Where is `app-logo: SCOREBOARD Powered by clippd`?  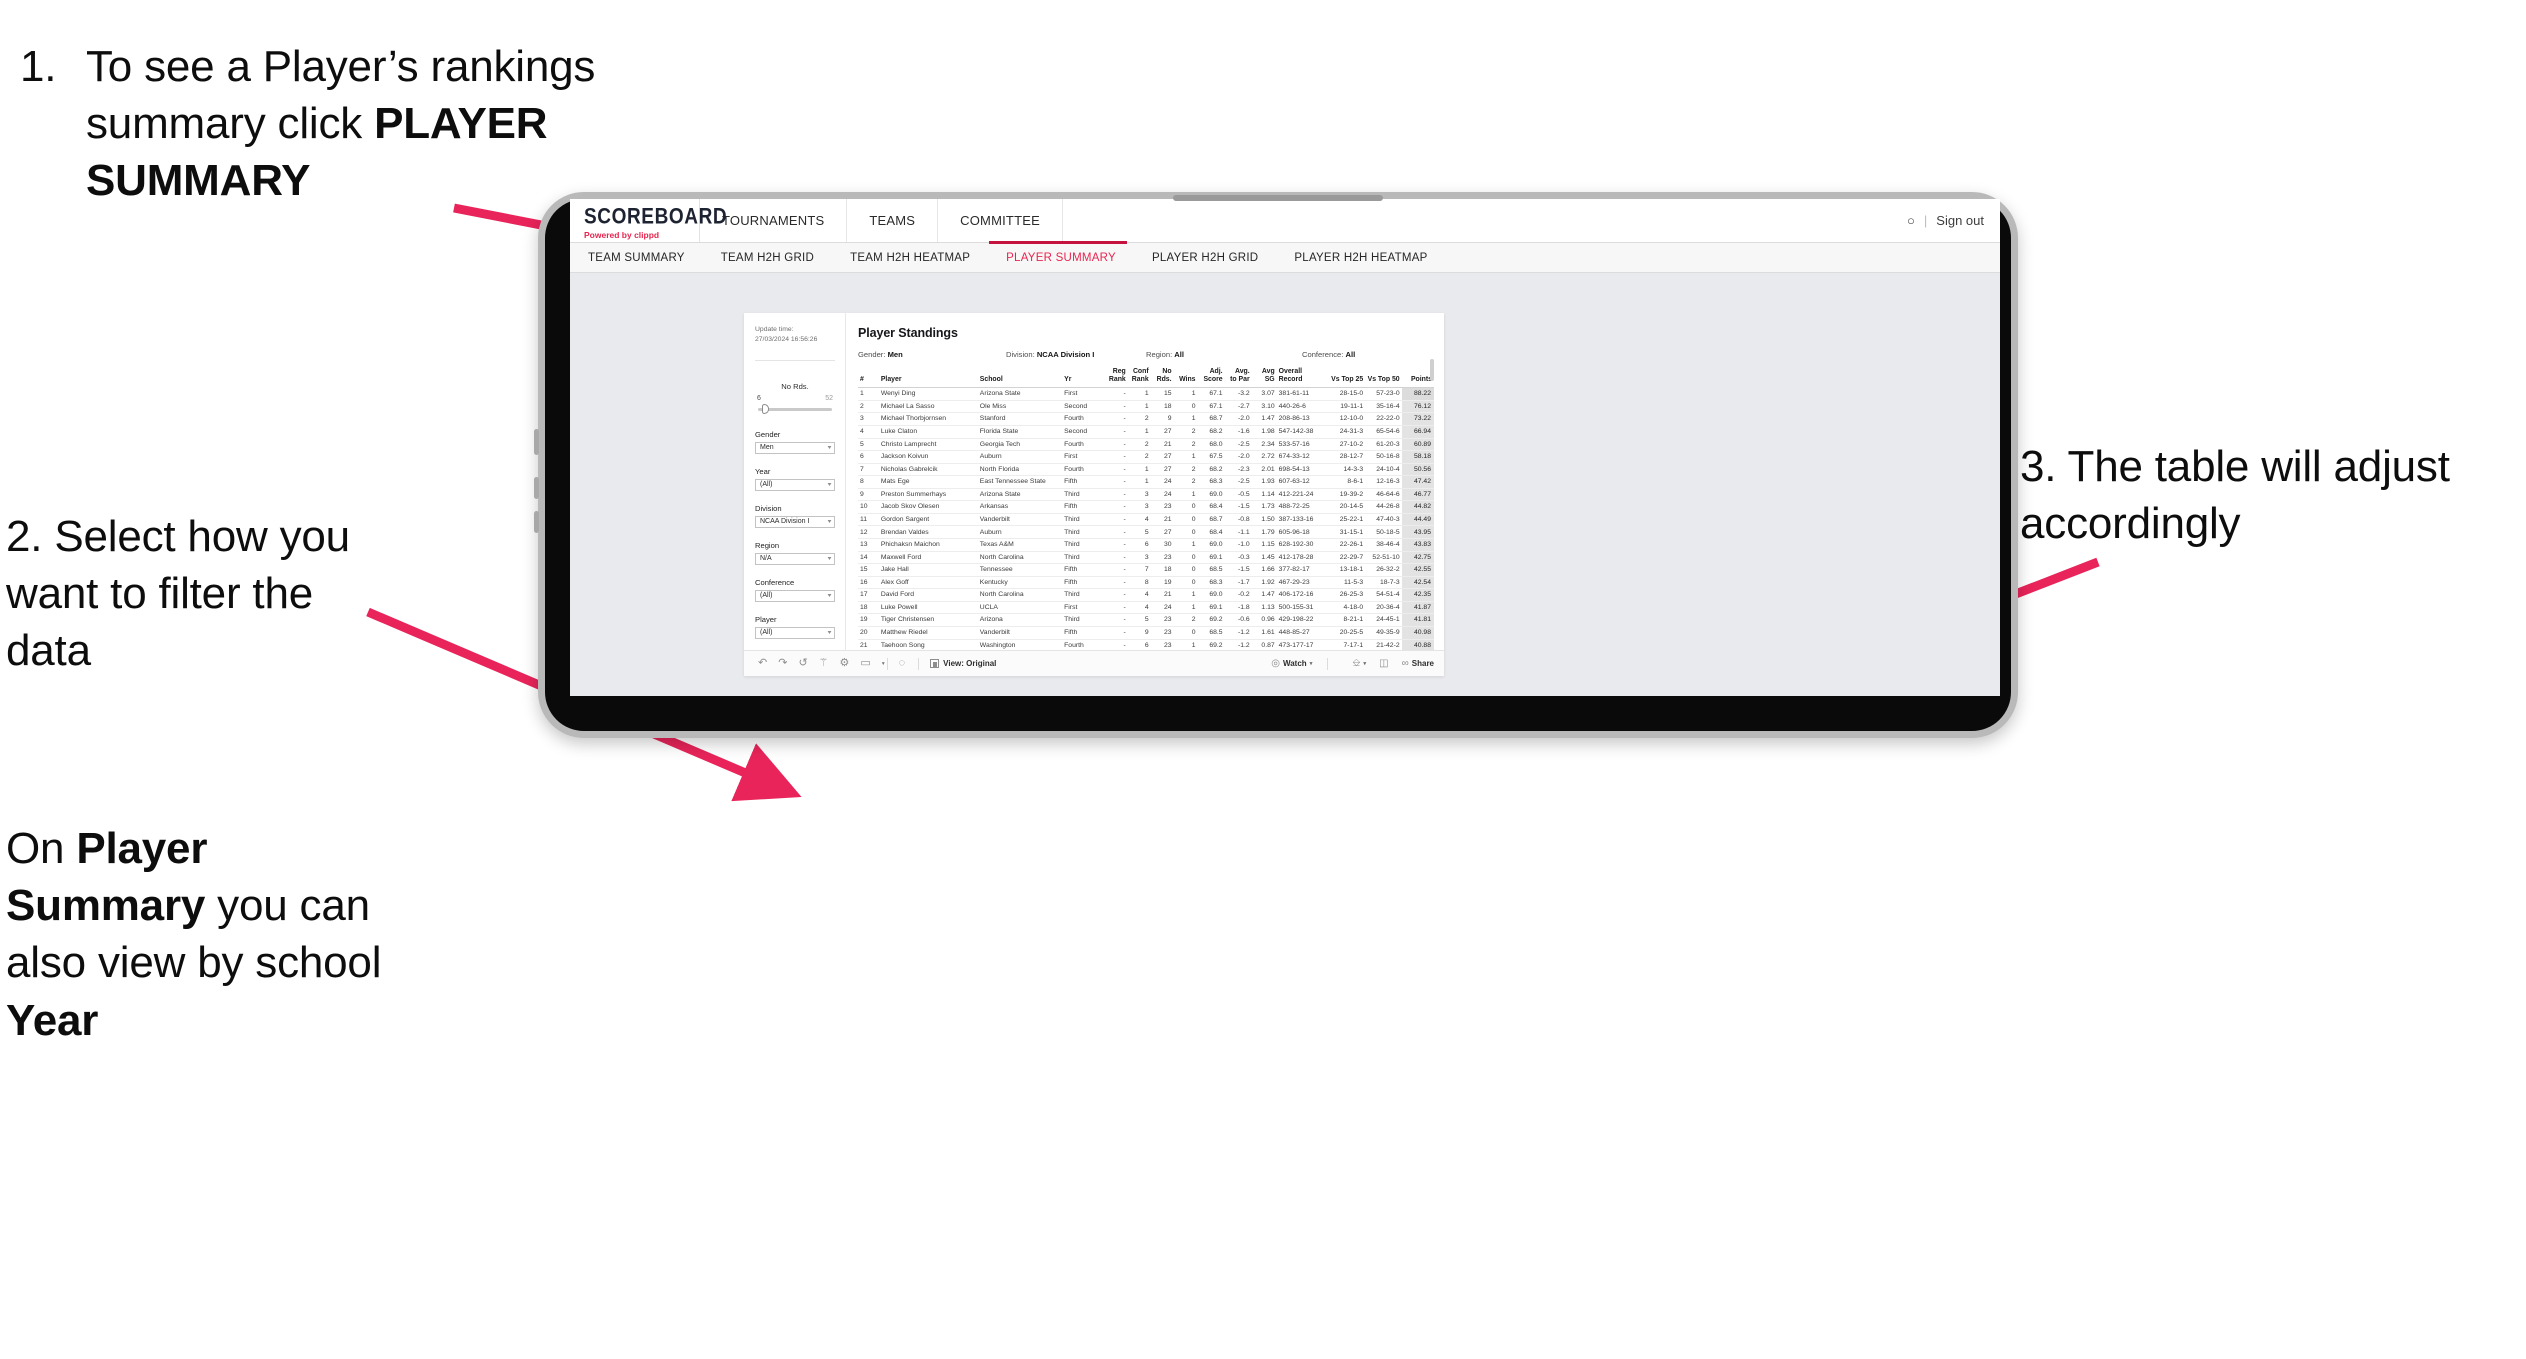
app-logo: SCOREBOARD Powered by clippd is located at coordinates (648, 220).